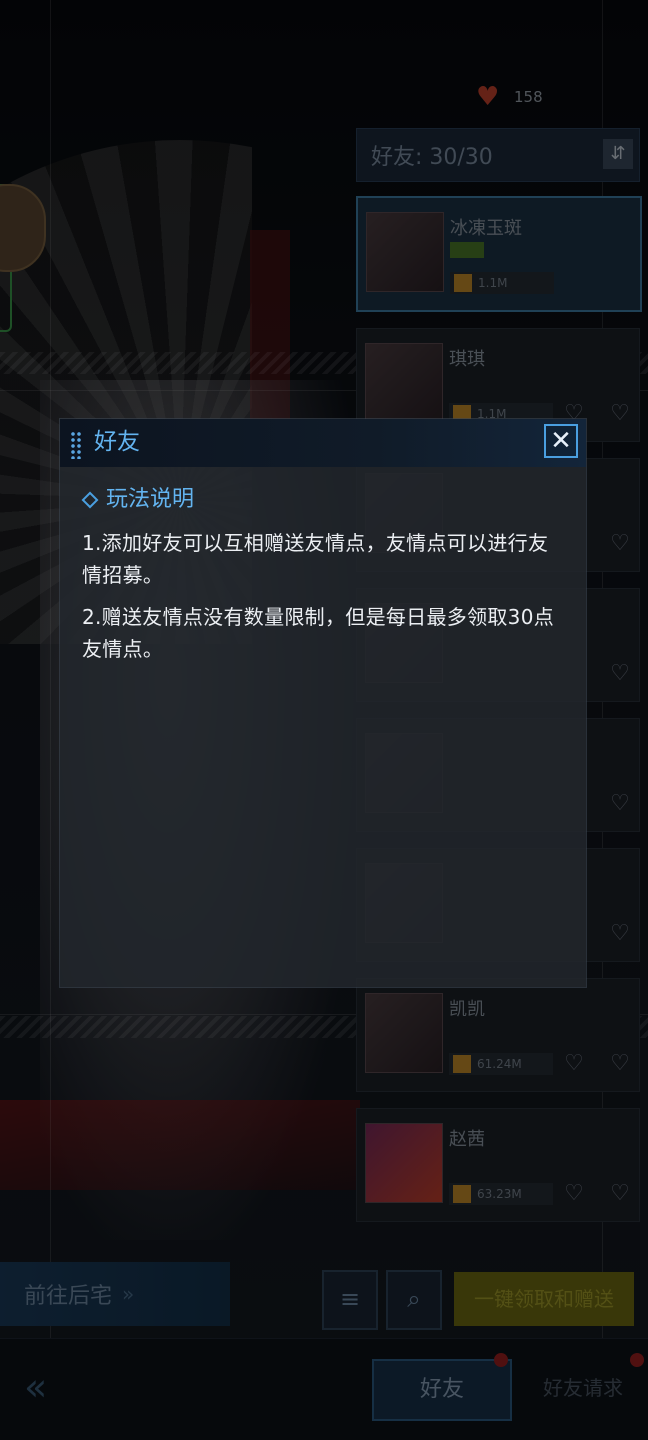 The width and height of the screenshot is (648, 1440). What do you see at coordinates (323, 443) in the screenshot?
I see `dialog-header: 好友 ✕` at bounding box center [323, 443].